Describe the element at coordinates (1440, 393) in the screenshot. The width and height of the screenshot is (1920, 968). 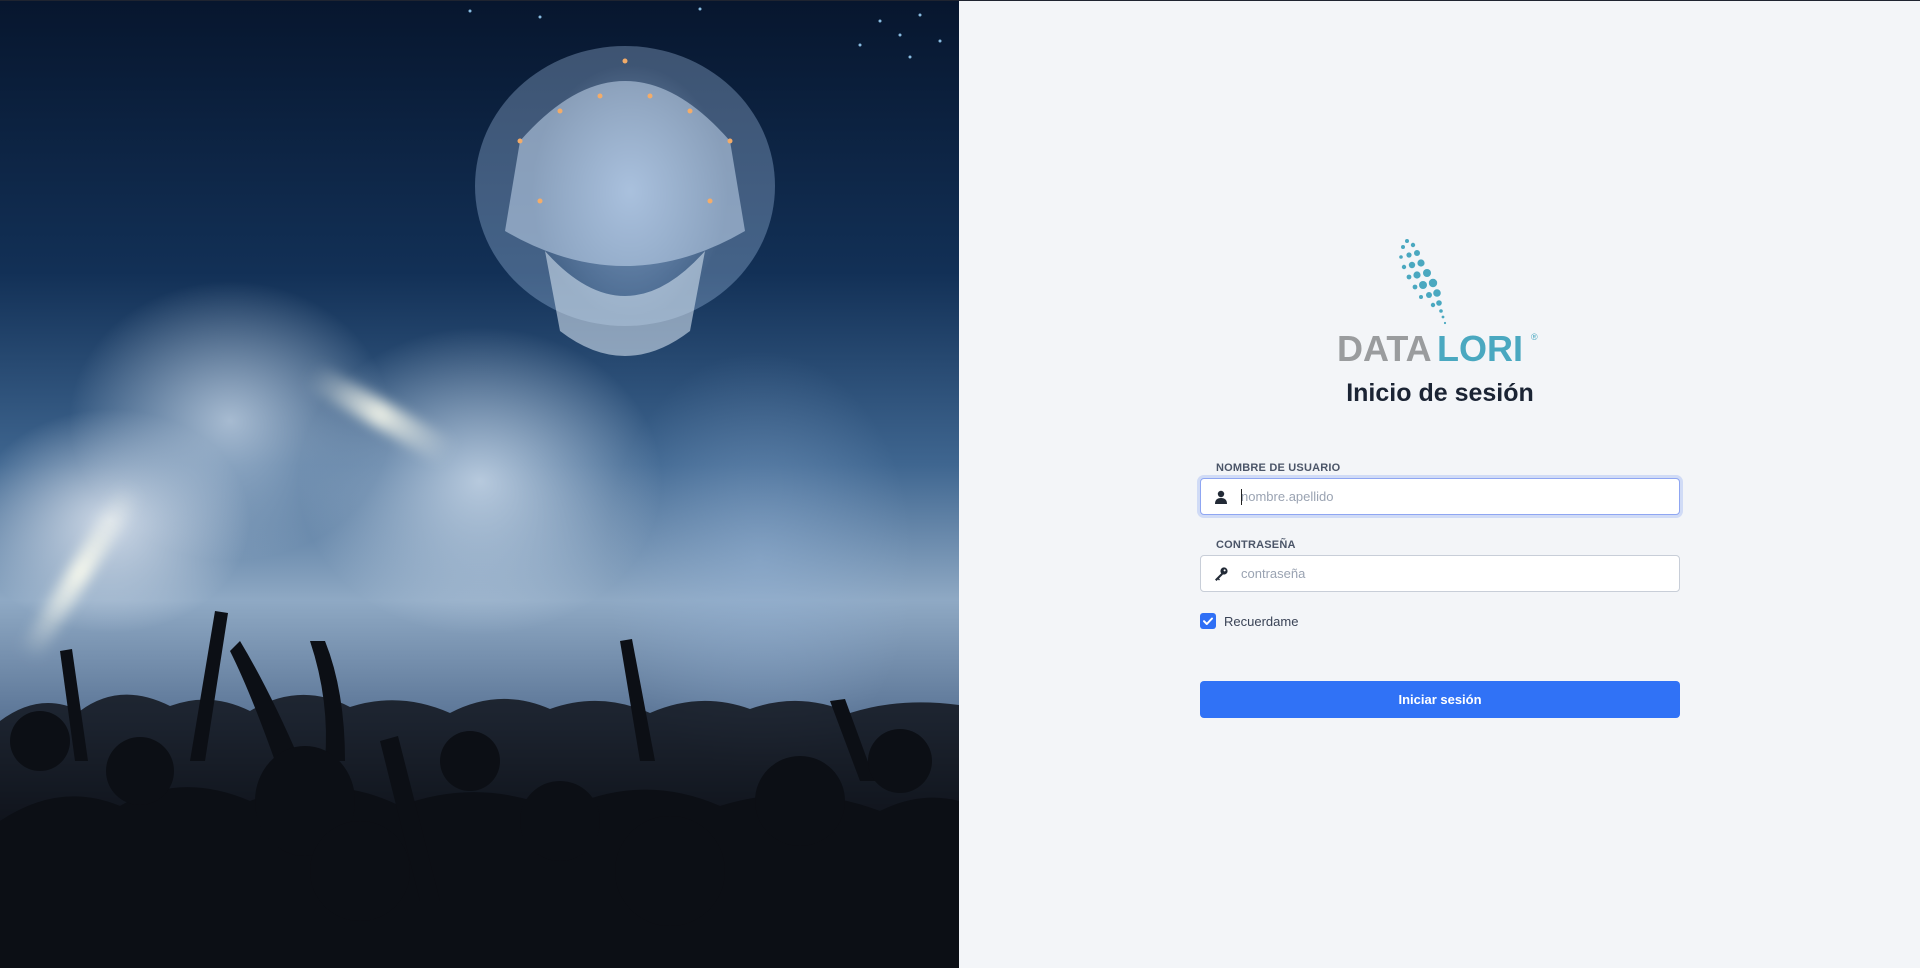
I see `page-title: Inicio de sesión` at that location.